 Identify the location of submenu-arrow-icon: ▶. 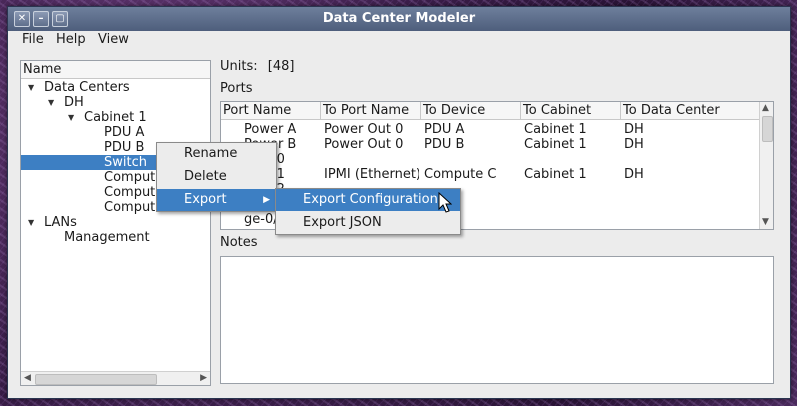
(266, 200).